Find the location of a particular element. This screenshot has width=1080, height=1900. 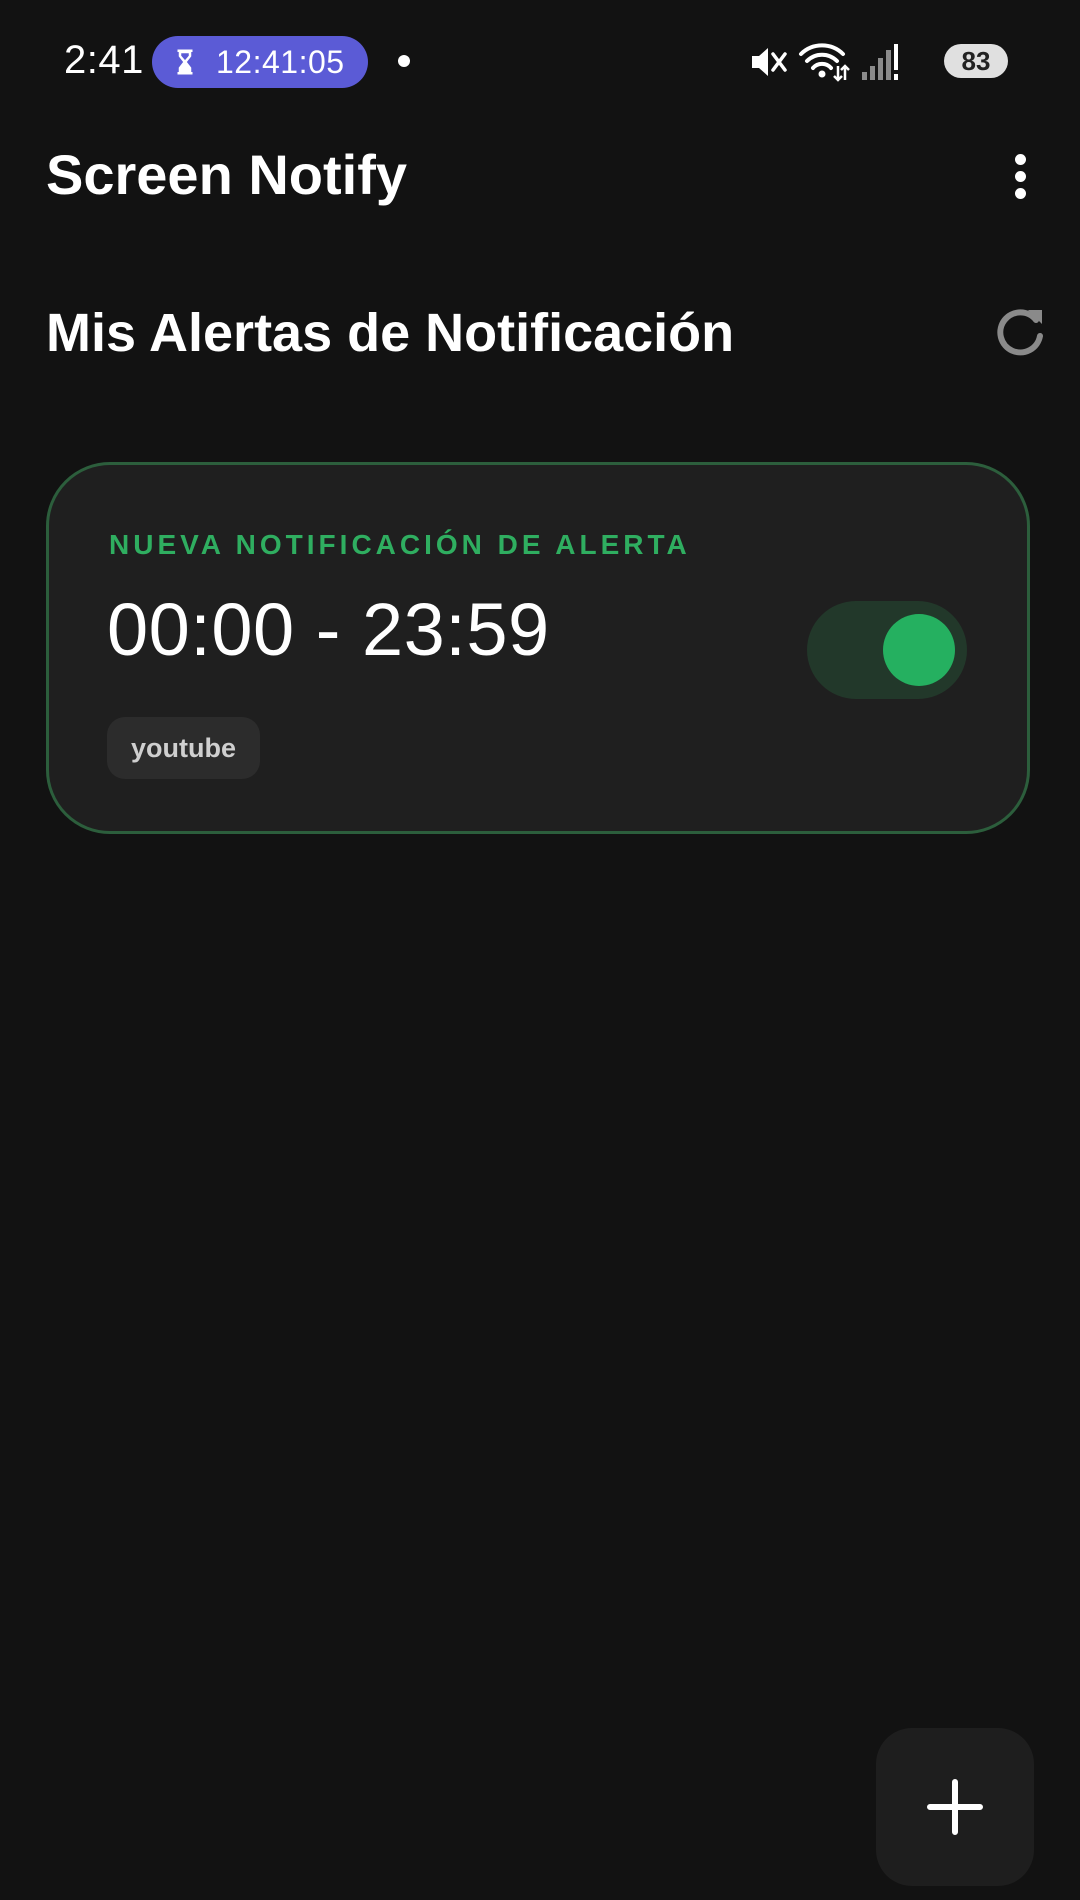

alert-time-range: 00:00 - 23:59 is located at coordinates (328, 629).